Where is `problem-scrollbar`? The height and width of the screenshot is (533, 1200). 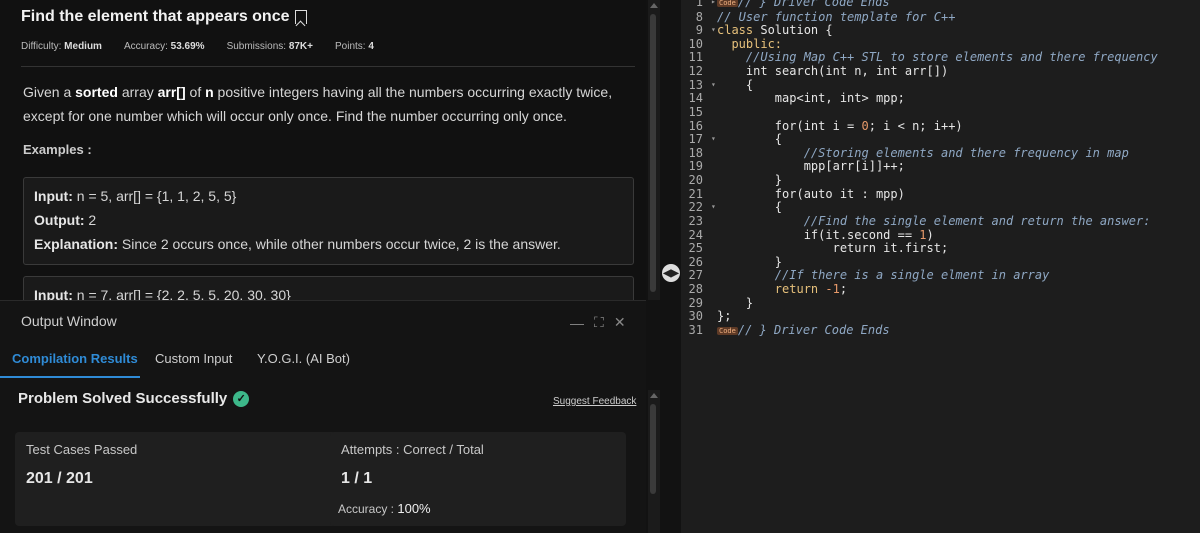
problem-scrollbar is located at coordinates (654, 150).